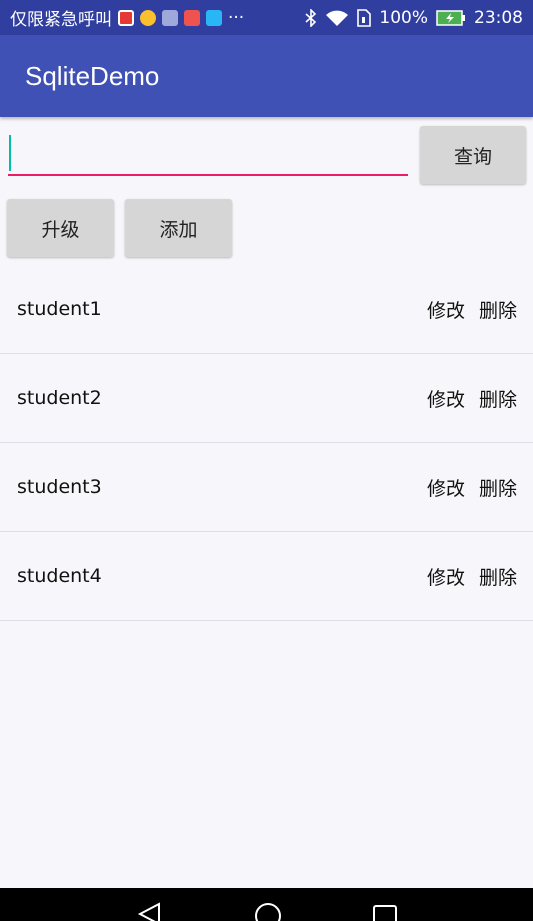 Image resolution: width=533 pixels, height=921 pixels. I want to click on text-cursor, so click(10, 153).